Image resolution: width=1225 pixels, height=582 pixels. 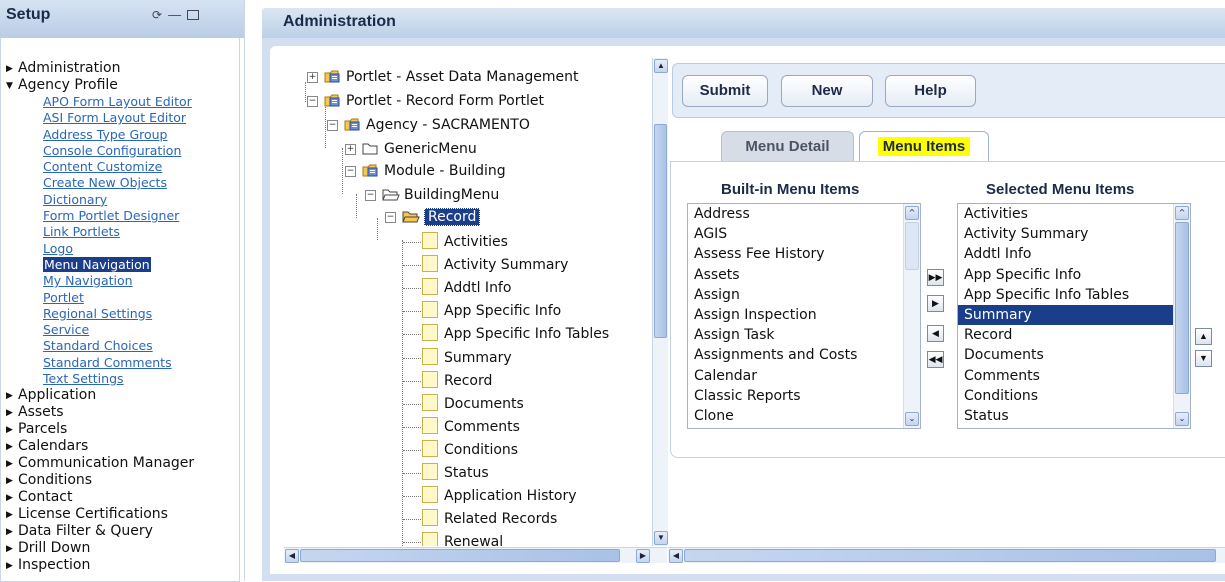 What do you see at coordinates (1203, 358) in the screenshot?
I see `move-down-icon: ▼` at bounding box center [1203, 358].